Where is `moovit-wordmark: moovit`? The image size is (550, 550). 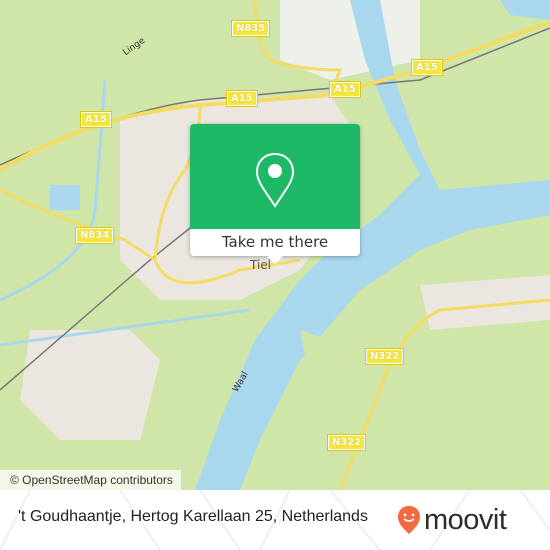 moovit-wordmark: moovit is located at coordinates (465, 519).